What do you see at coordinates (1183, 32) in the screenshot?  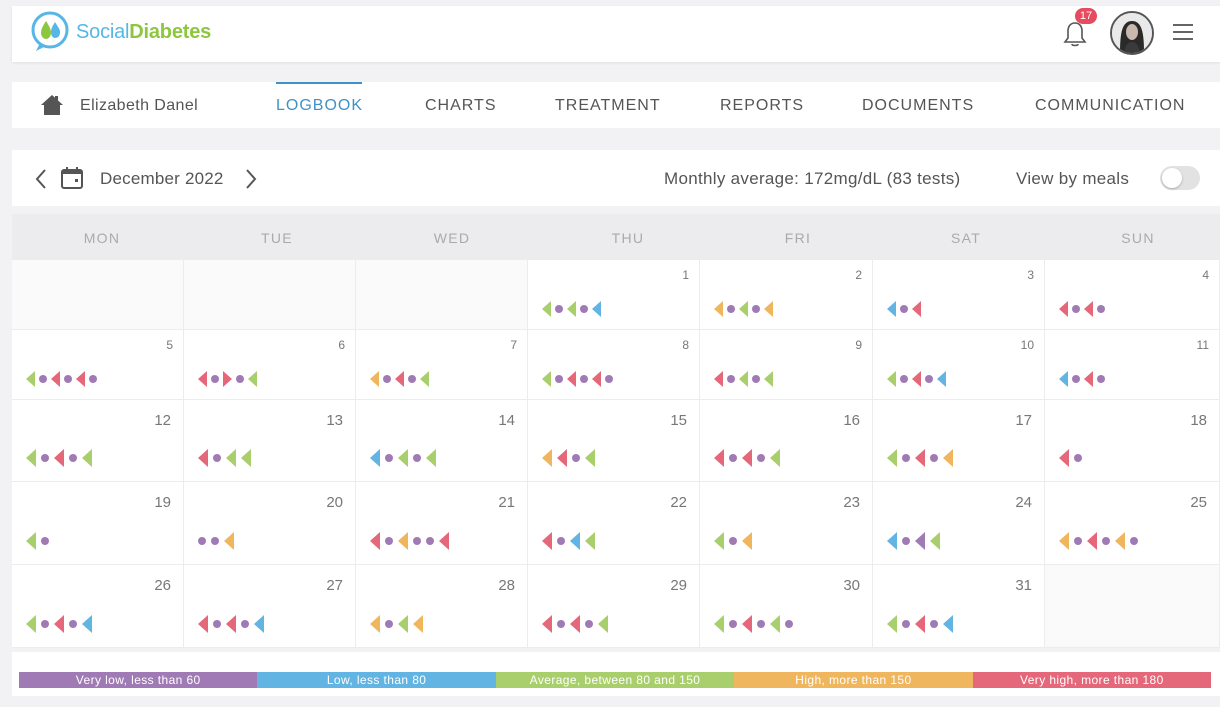 I see `hamburger-menu-icon` at bounding box center [1183, 32].